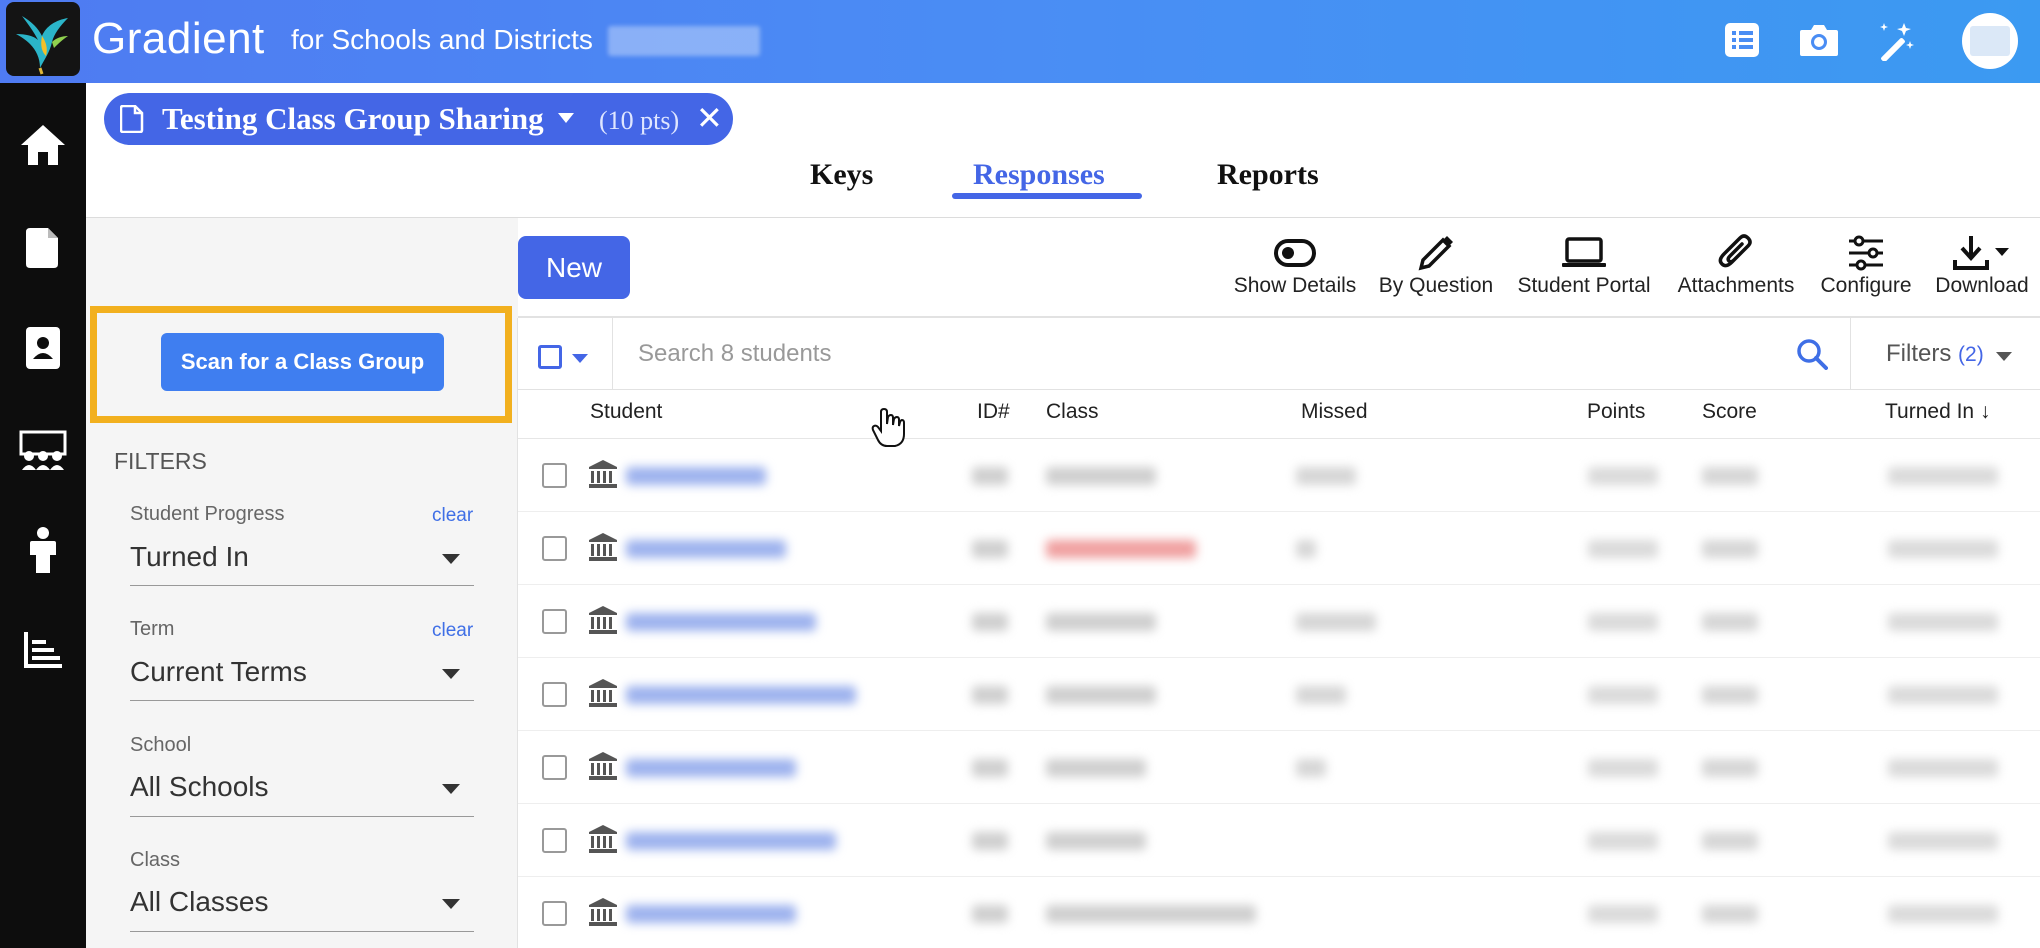 Image resolution: width=2040 pixels, height=948 pixels. What do you see at coordinates (626, 412) in the screenshot?
I see `column-header-student: Student` at bounding box center [626, 412].